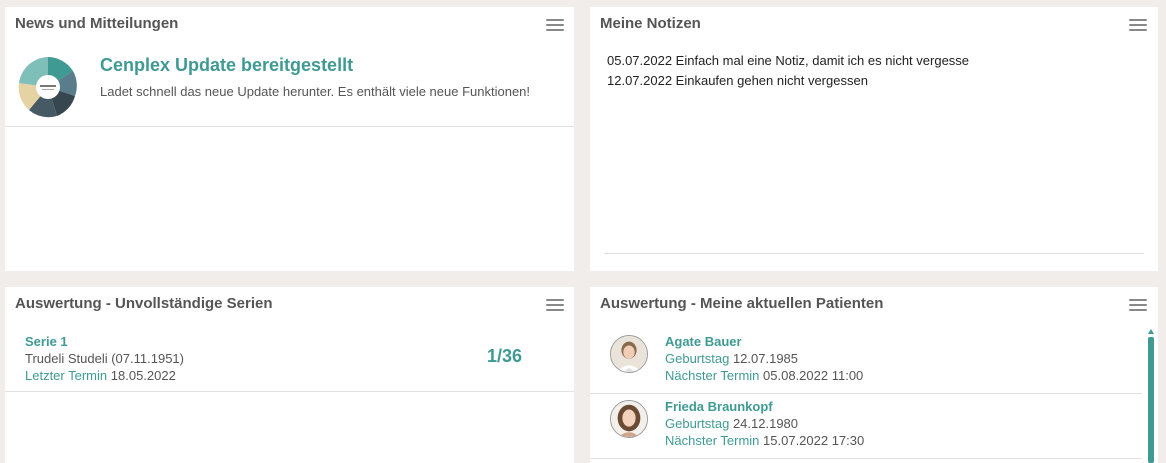 The width and height of the screenshot is (1166, 463). Describe the element at coordinates (1151, 400) in the screenshot. I see `scroll-thumb` at that location.